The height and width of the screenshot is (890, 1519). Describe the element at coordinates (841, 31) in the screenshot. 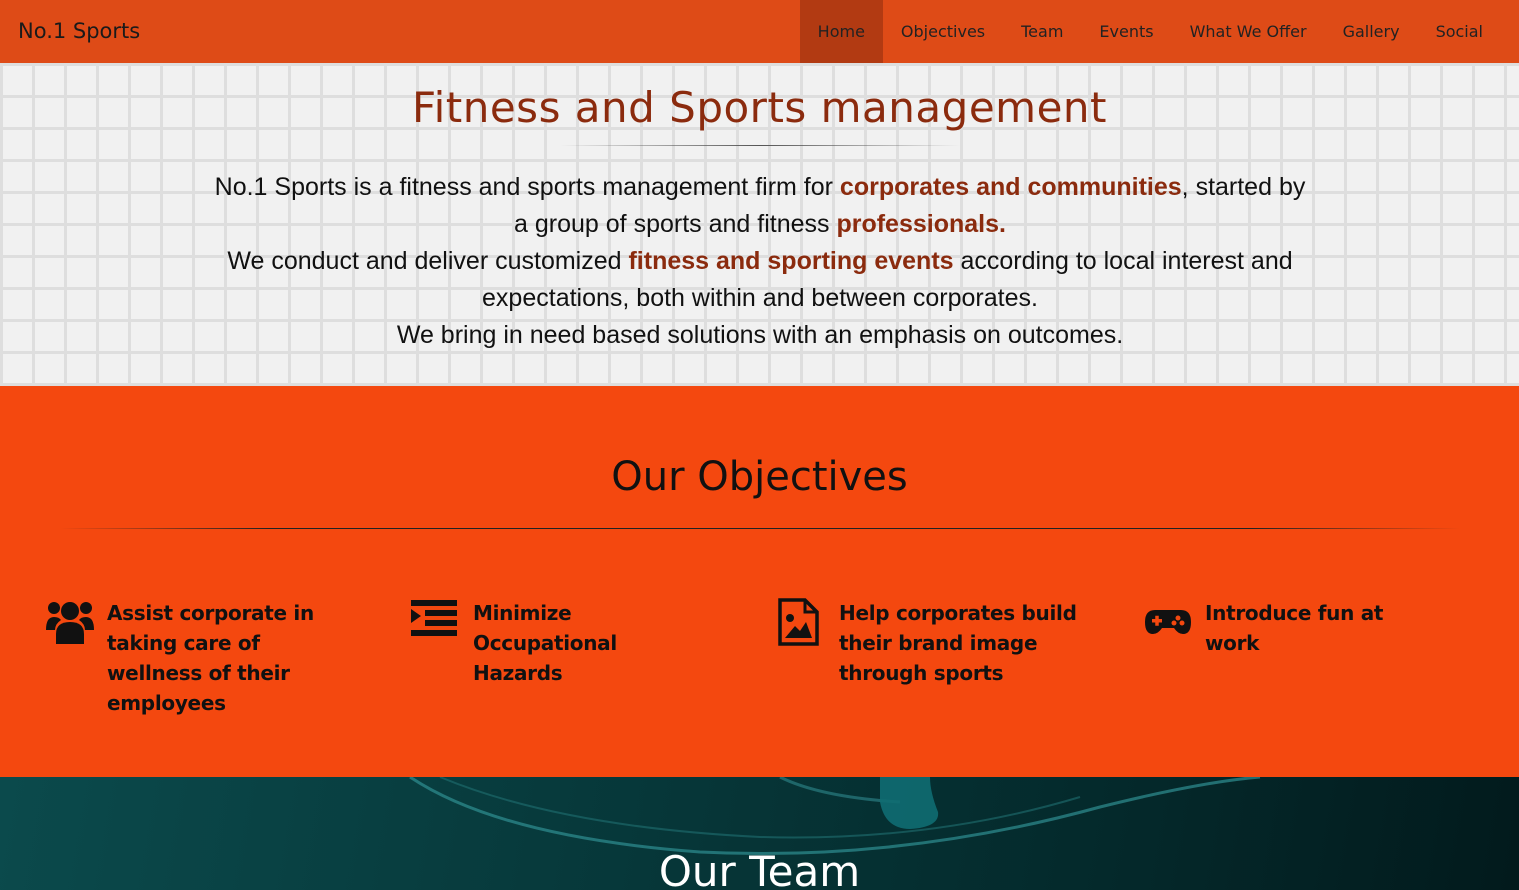

I see `nav-item-home: Home` at that location.